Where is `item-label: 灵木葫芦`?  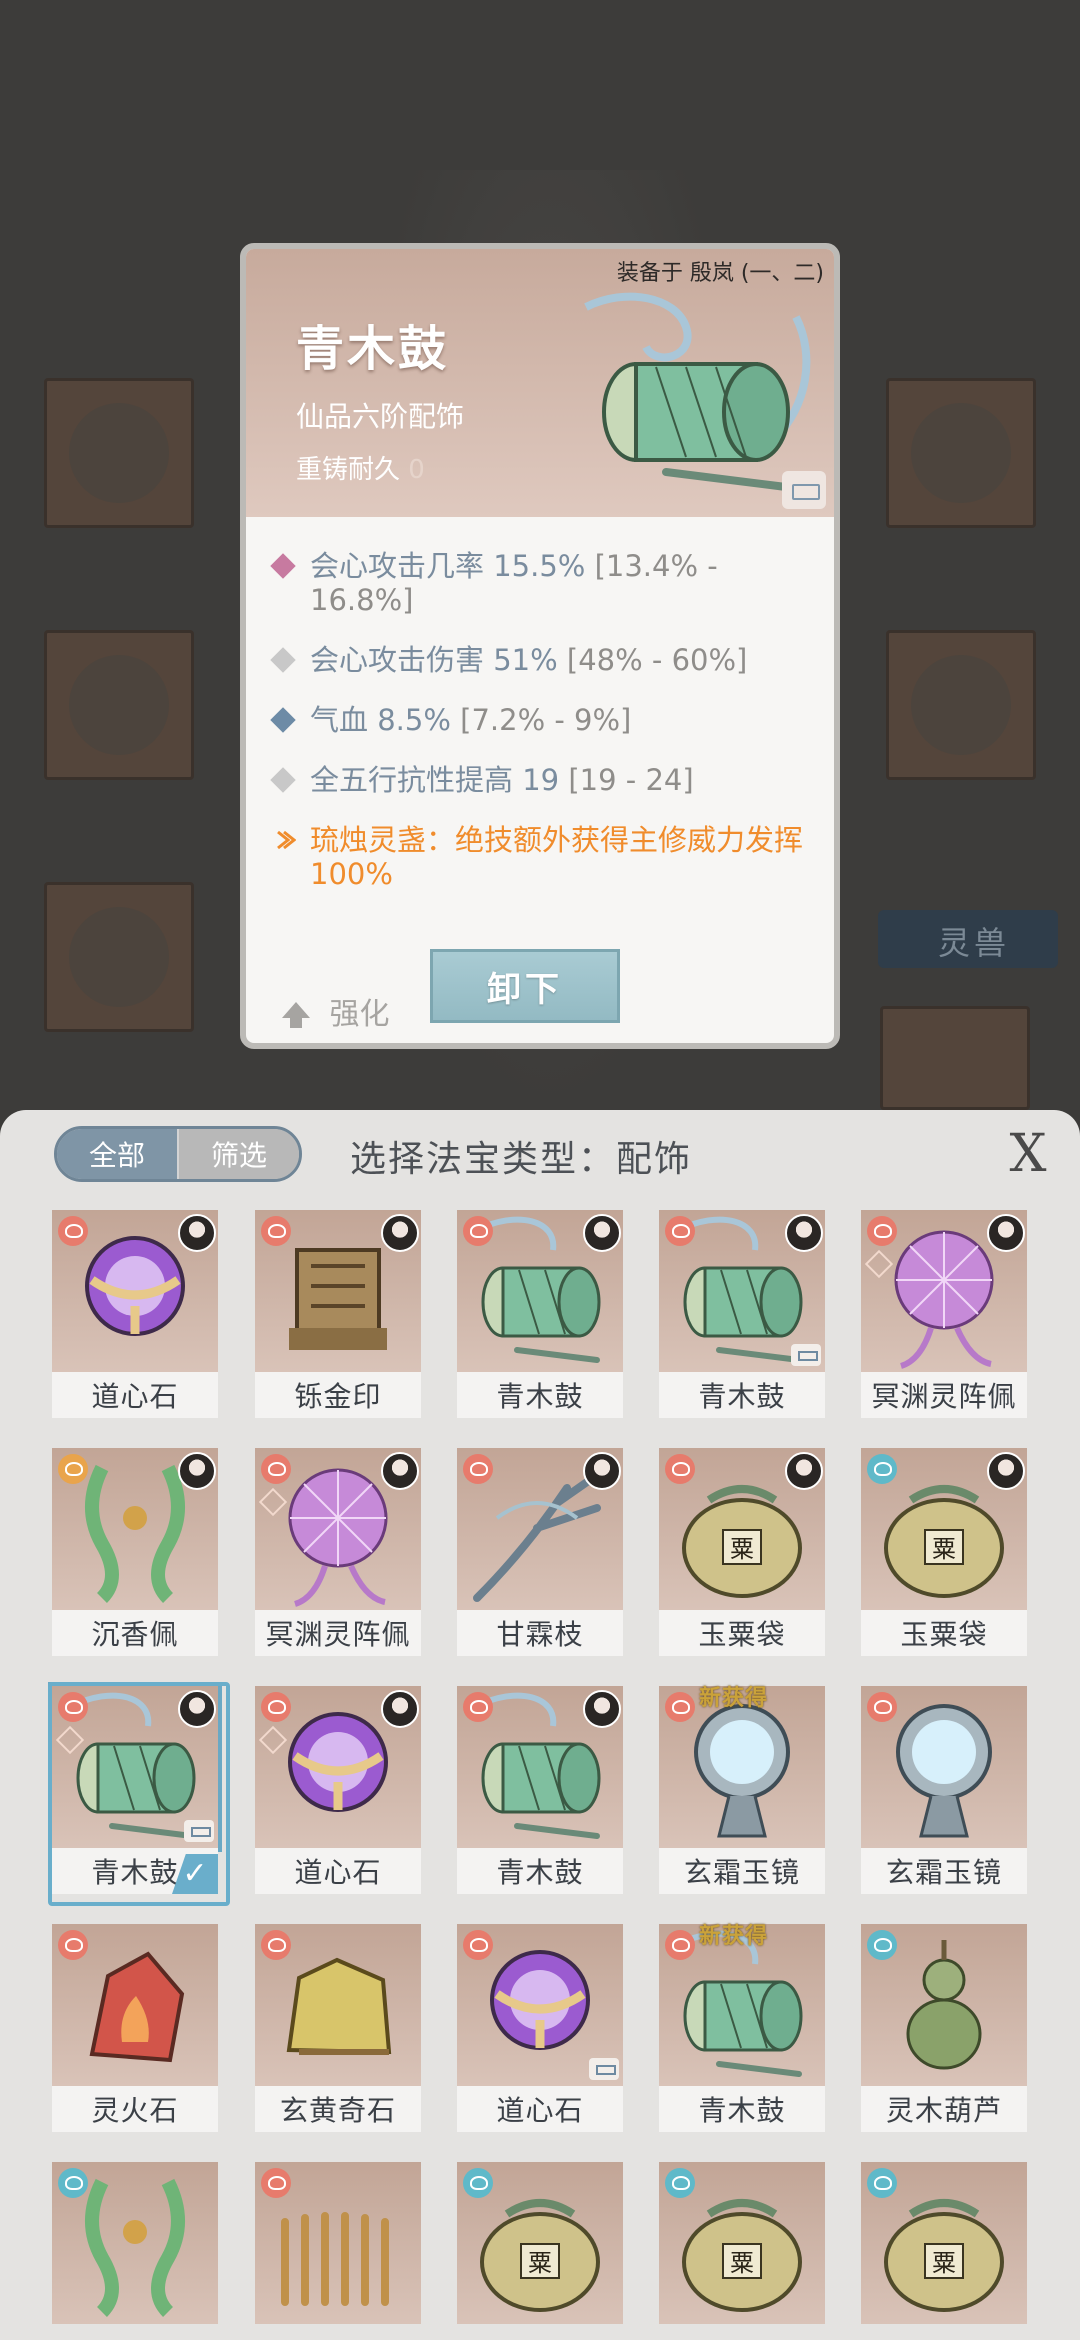 item-label: 灵木葫芦 is located at coordinates (944, 2109).